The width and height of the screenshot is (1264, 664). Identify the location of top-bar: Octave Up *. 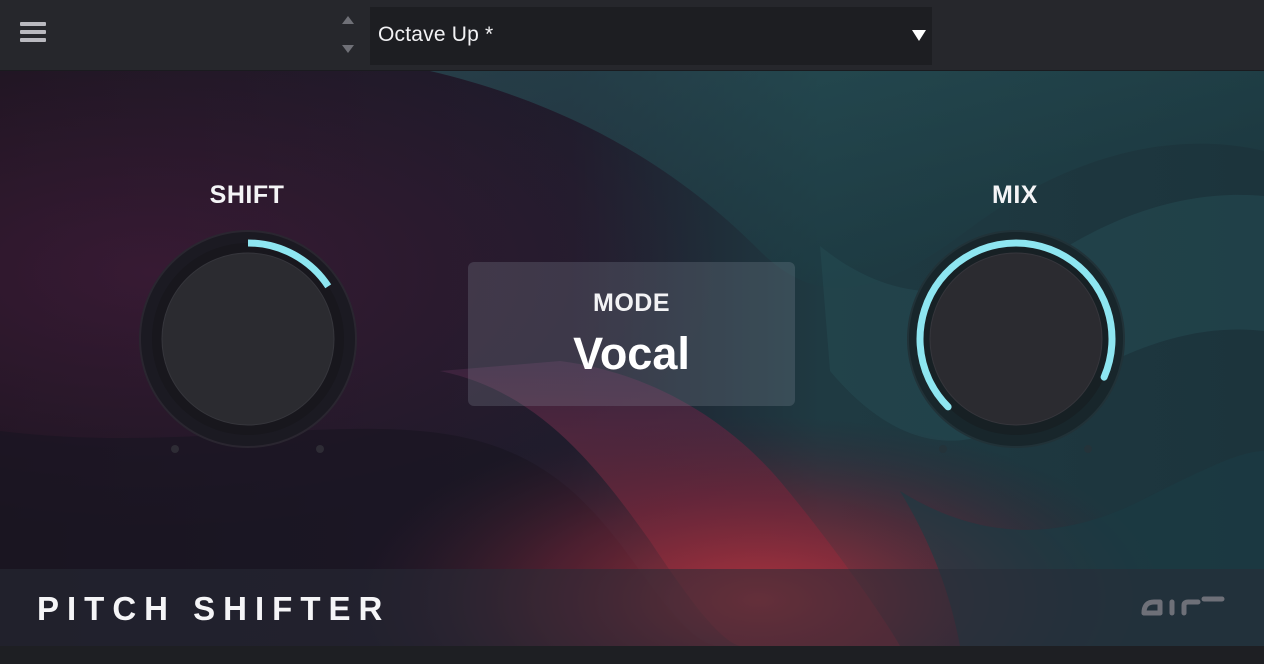
(632, 35).